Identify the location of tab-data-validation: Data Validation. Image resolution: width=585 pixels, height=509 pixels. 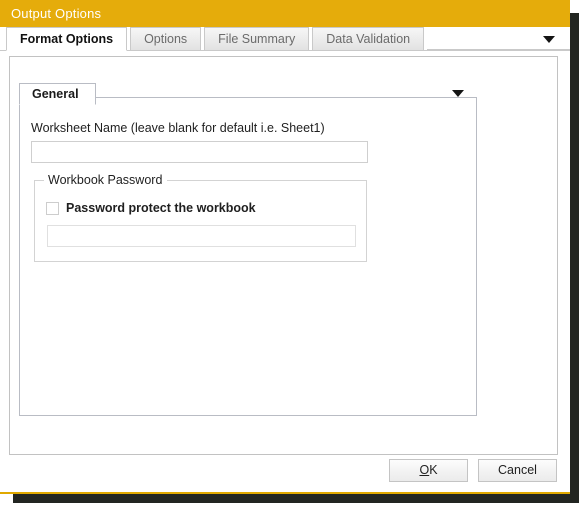
(368, 38).